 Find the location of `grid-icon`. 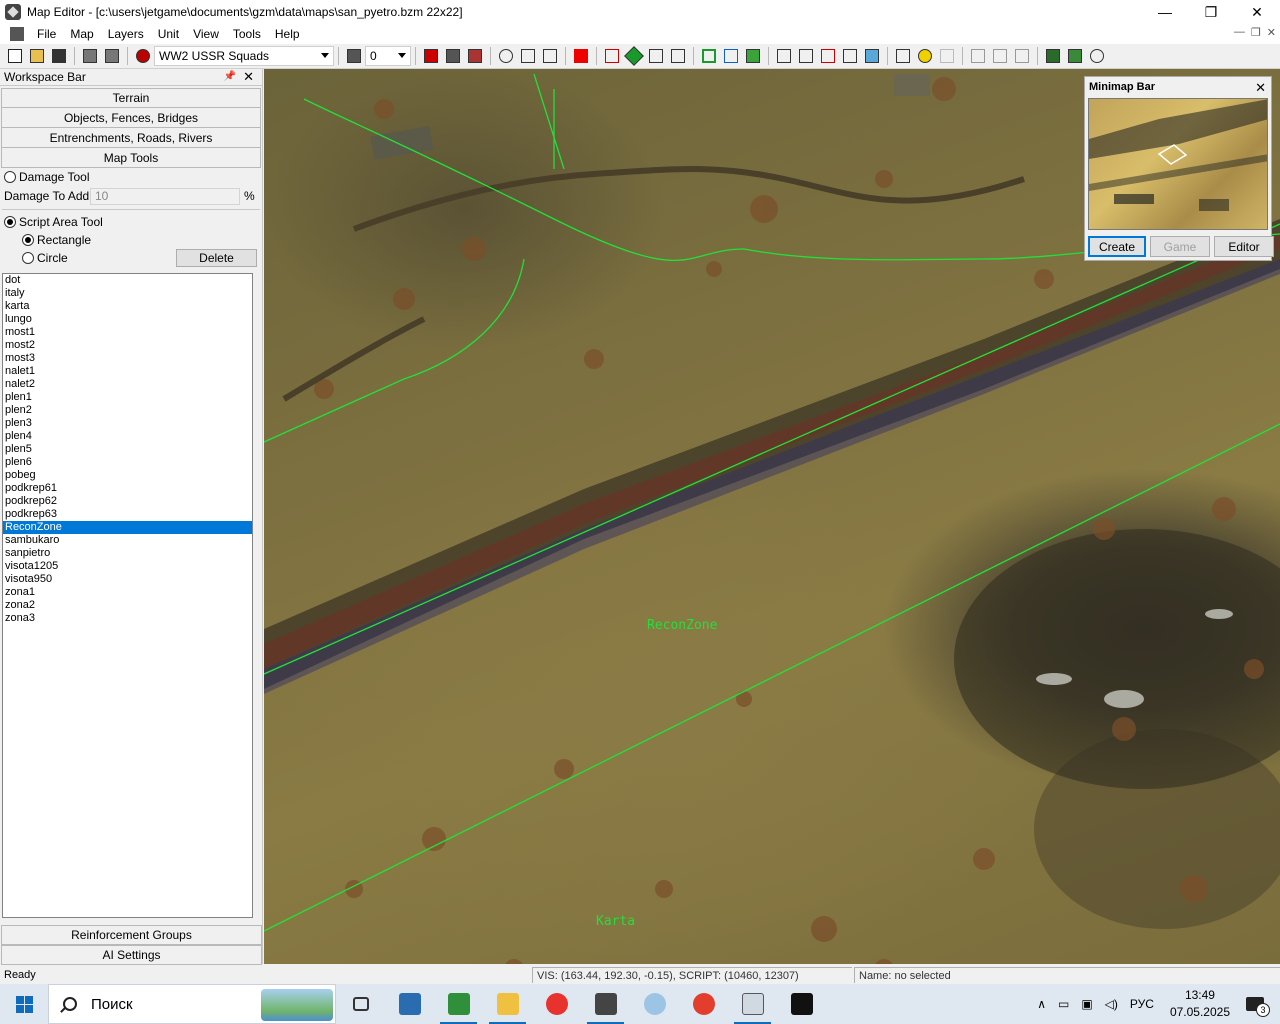

grid-icon is located at coordinates (656, 56).